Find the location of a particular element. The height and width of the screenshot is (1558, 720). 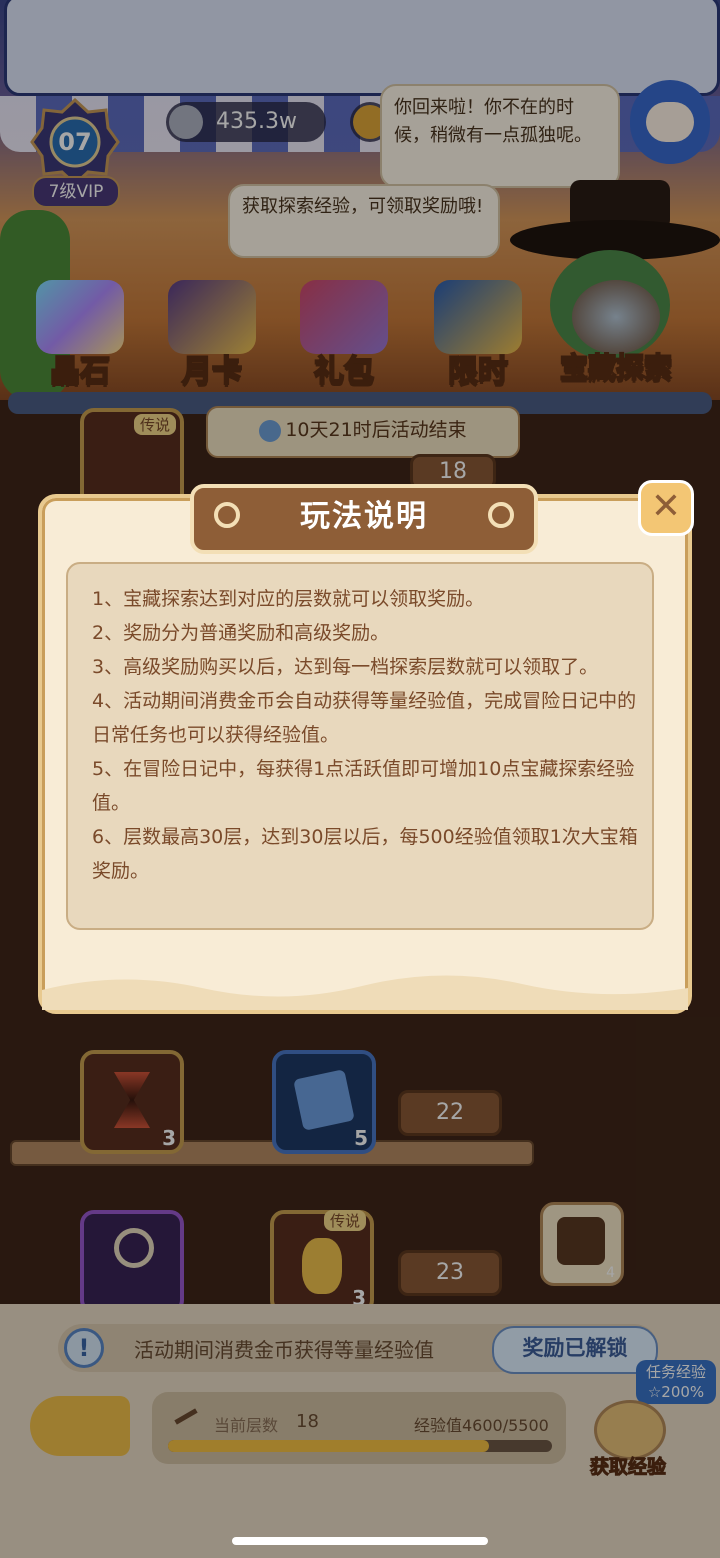

modal-title: 玩法说明 is located at coordinates (364, 519).